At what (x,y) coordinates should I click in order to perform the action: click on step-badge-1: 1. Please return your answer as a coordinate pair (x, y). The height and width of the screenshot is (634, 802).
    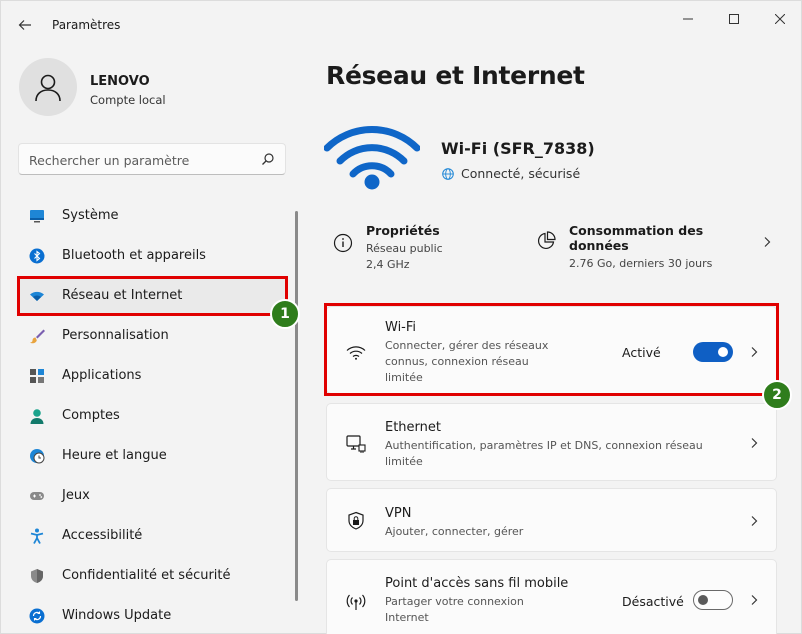
    Looking at the image, I should click on (285, 314).